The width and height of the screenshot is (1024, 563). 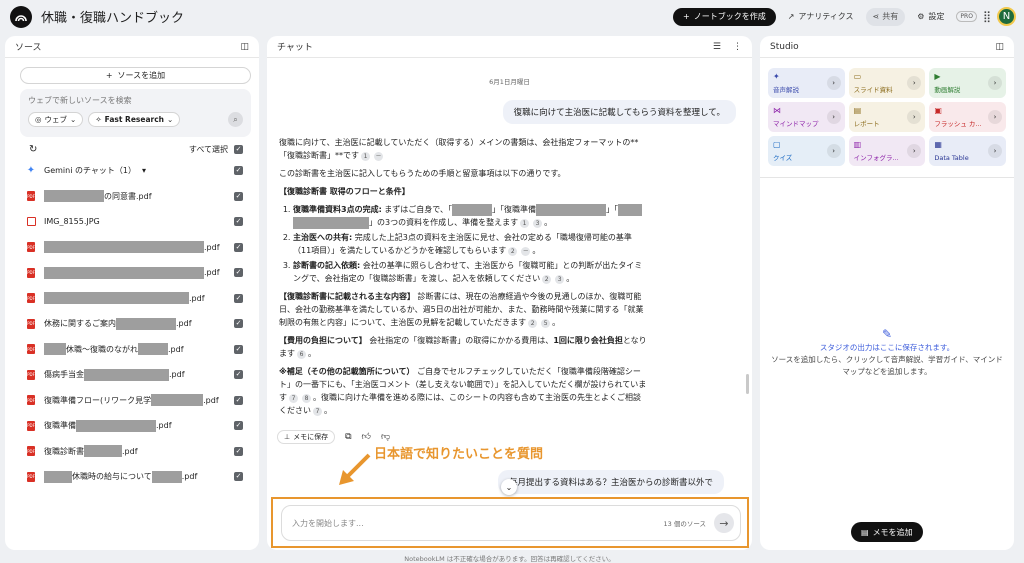 I want to click on citation-chip: 6, so click(x=301, y=354).